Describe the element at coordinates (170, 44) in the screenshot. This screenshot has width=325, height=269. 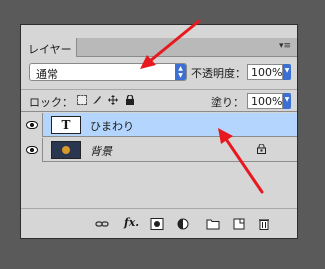
I see `annotation-arrow-to-blend-mode` at that location.